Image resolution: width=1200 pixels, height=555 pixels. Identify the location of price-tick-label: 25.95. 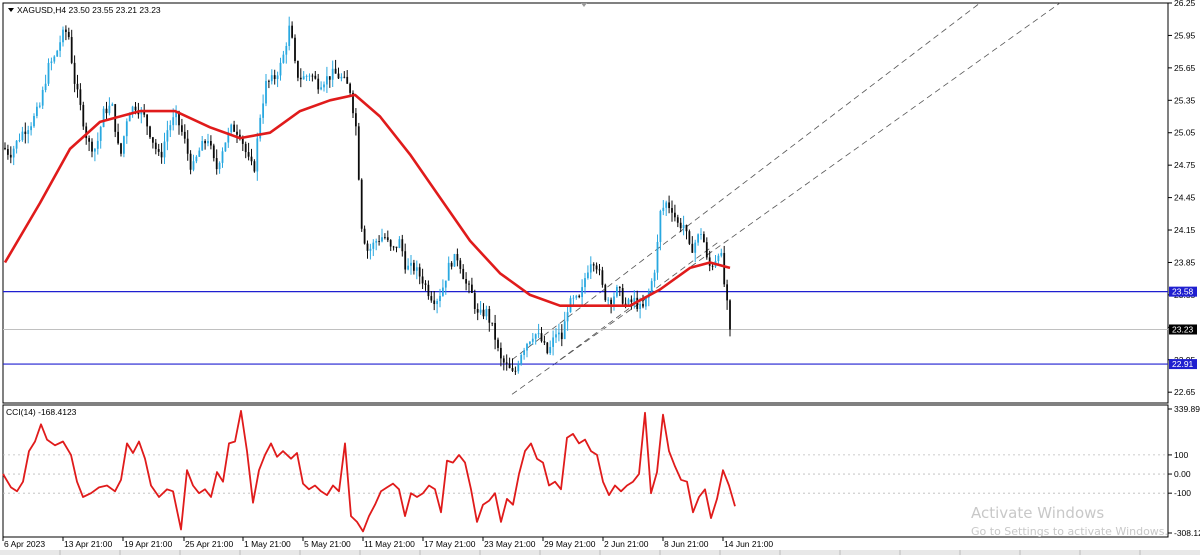
(1185, 35).